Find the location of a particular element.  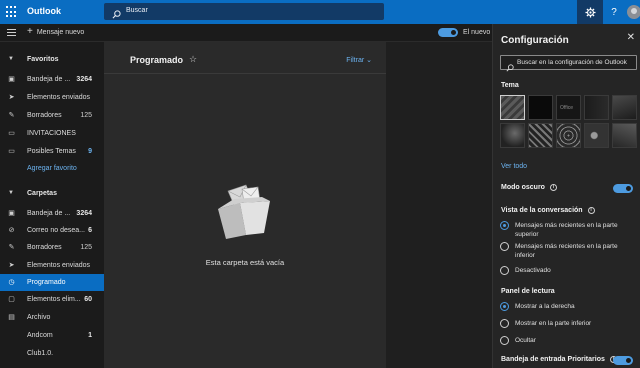

gear-icon is located at coordinates (590, 12).